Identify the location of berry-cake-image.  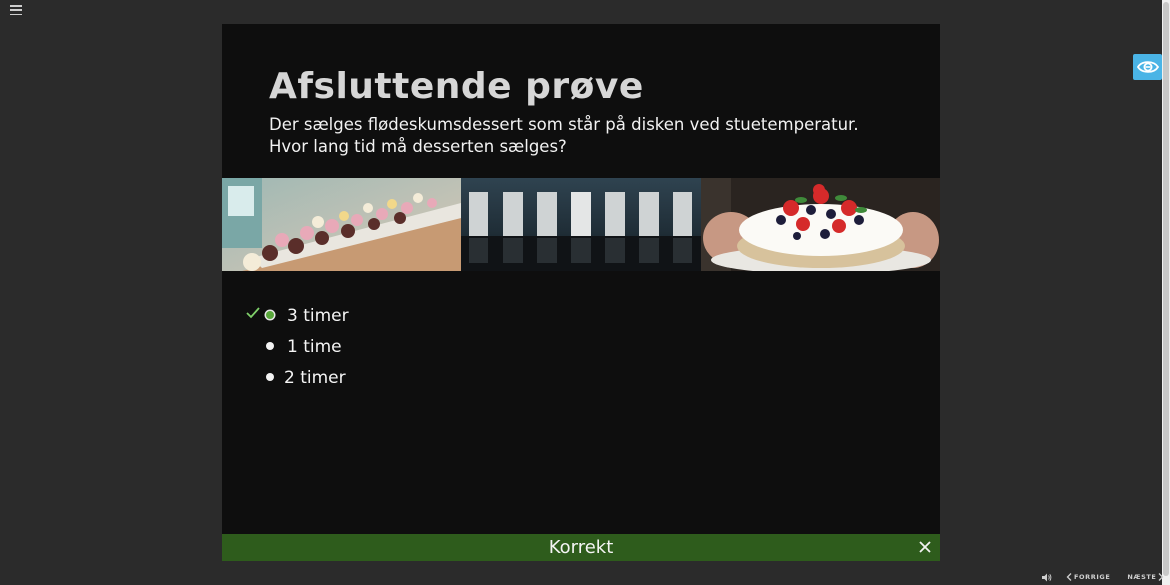
(820, 224).